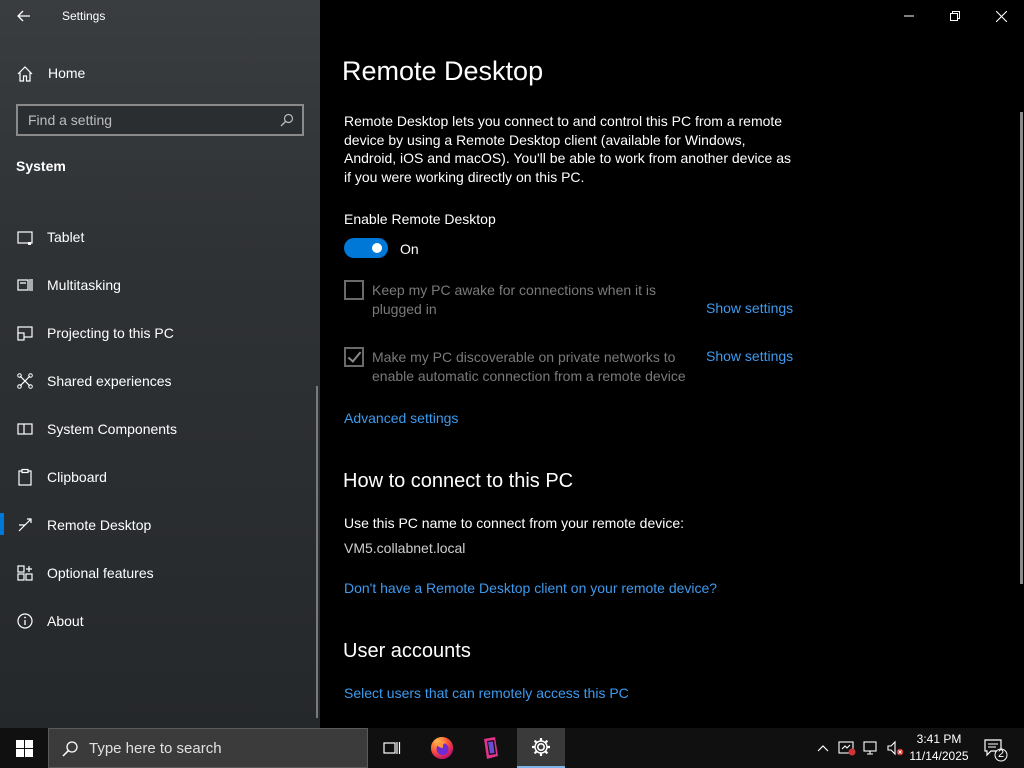  I want to click on home-nav-item: Home, so click(160, 73).